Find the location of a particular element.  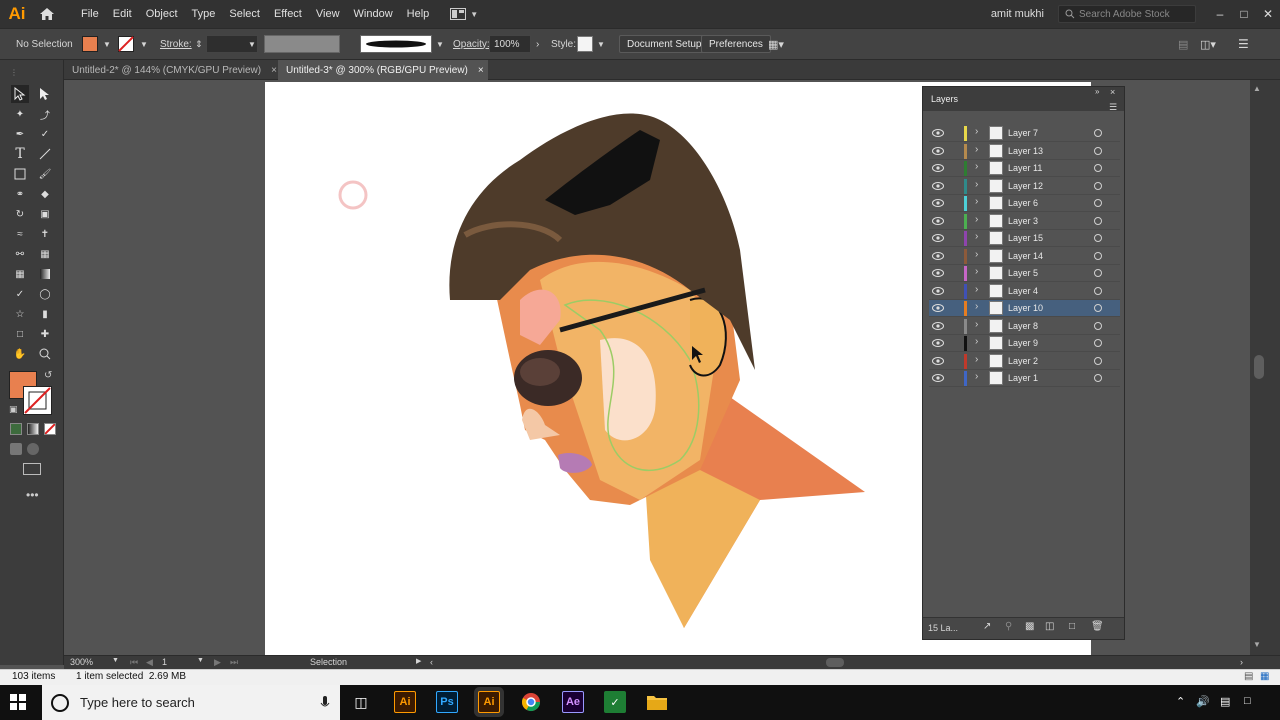

status-menu-icon: ▶ is located at coordinates (418, 661).